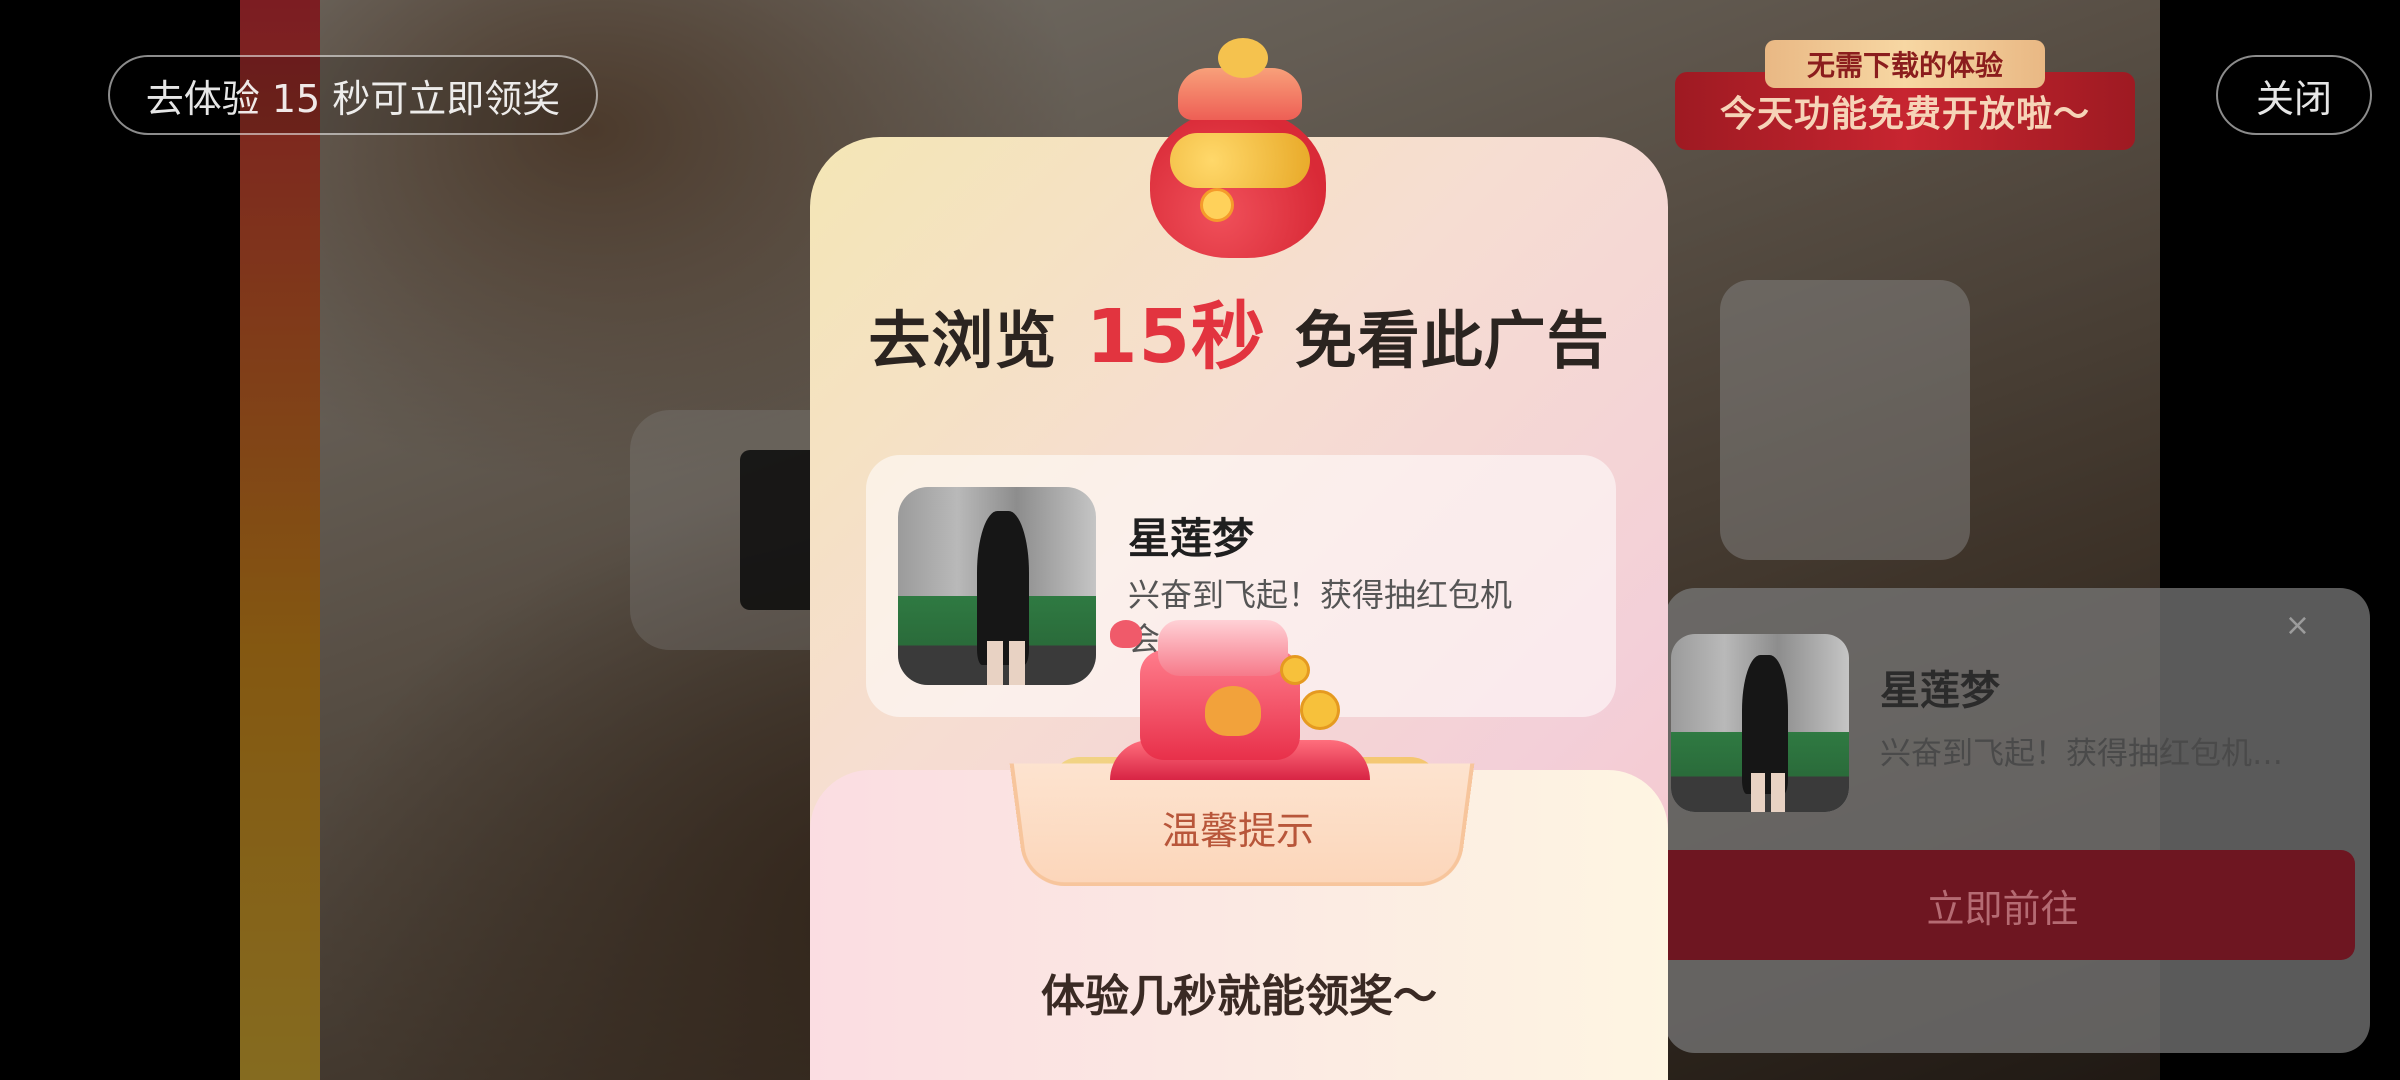 The height and width of the screenshot is (1080, 2400). Describe the element at coordinates (2002, 905) in the screenshot. I see `go-now-button: 立即前往` at that location.